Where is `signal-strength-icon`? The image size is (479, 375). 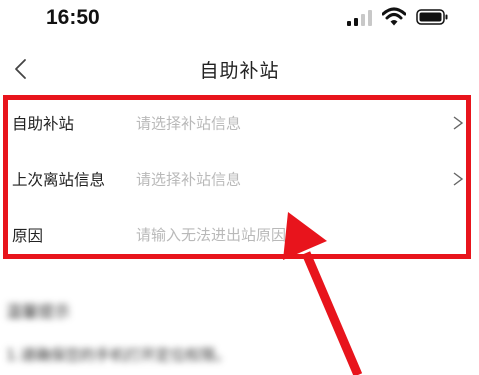
signal-strength-icon is located at coordinates (361, 18).